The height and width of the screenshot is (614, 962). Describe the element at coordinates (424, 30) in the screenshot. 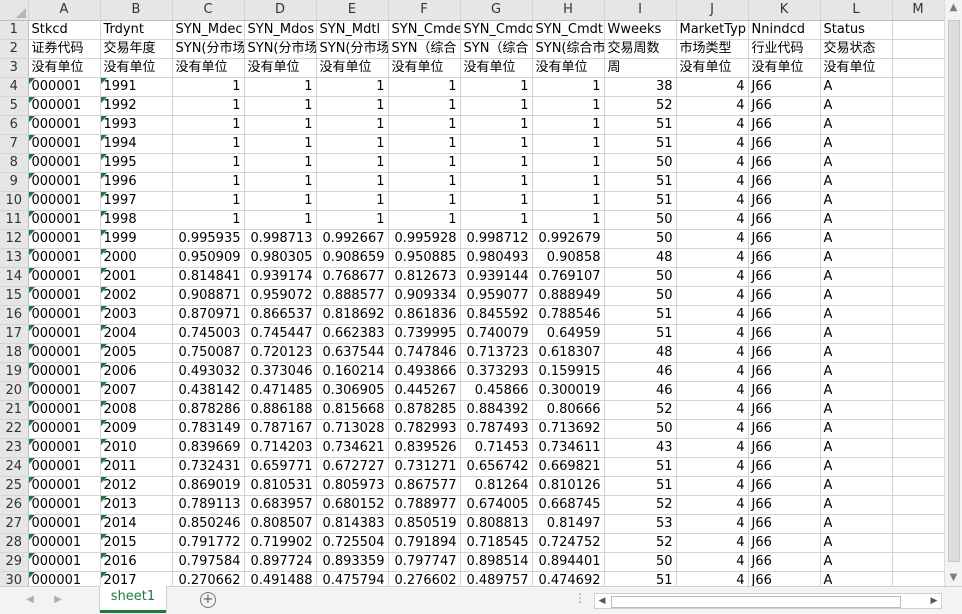

I see `field-name-cell: SYN_Cmde` at that location.